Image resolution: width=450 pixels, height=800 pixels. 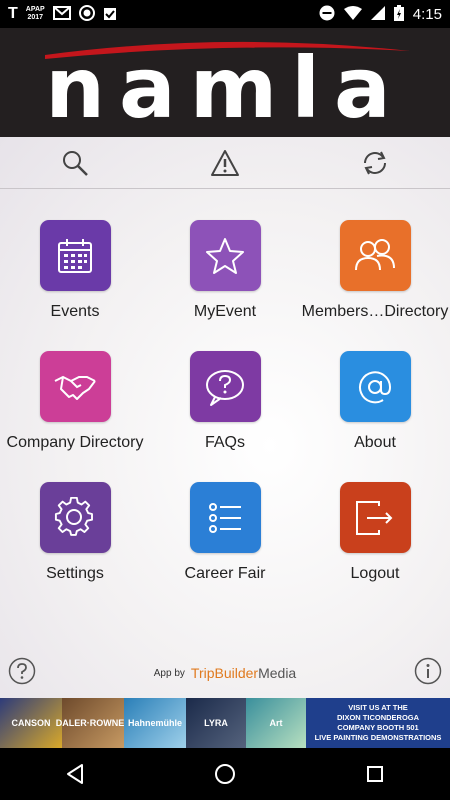 I want to click on ad-segment-hahnemuhle: Hahnemühle, so click(x=155, y=723).